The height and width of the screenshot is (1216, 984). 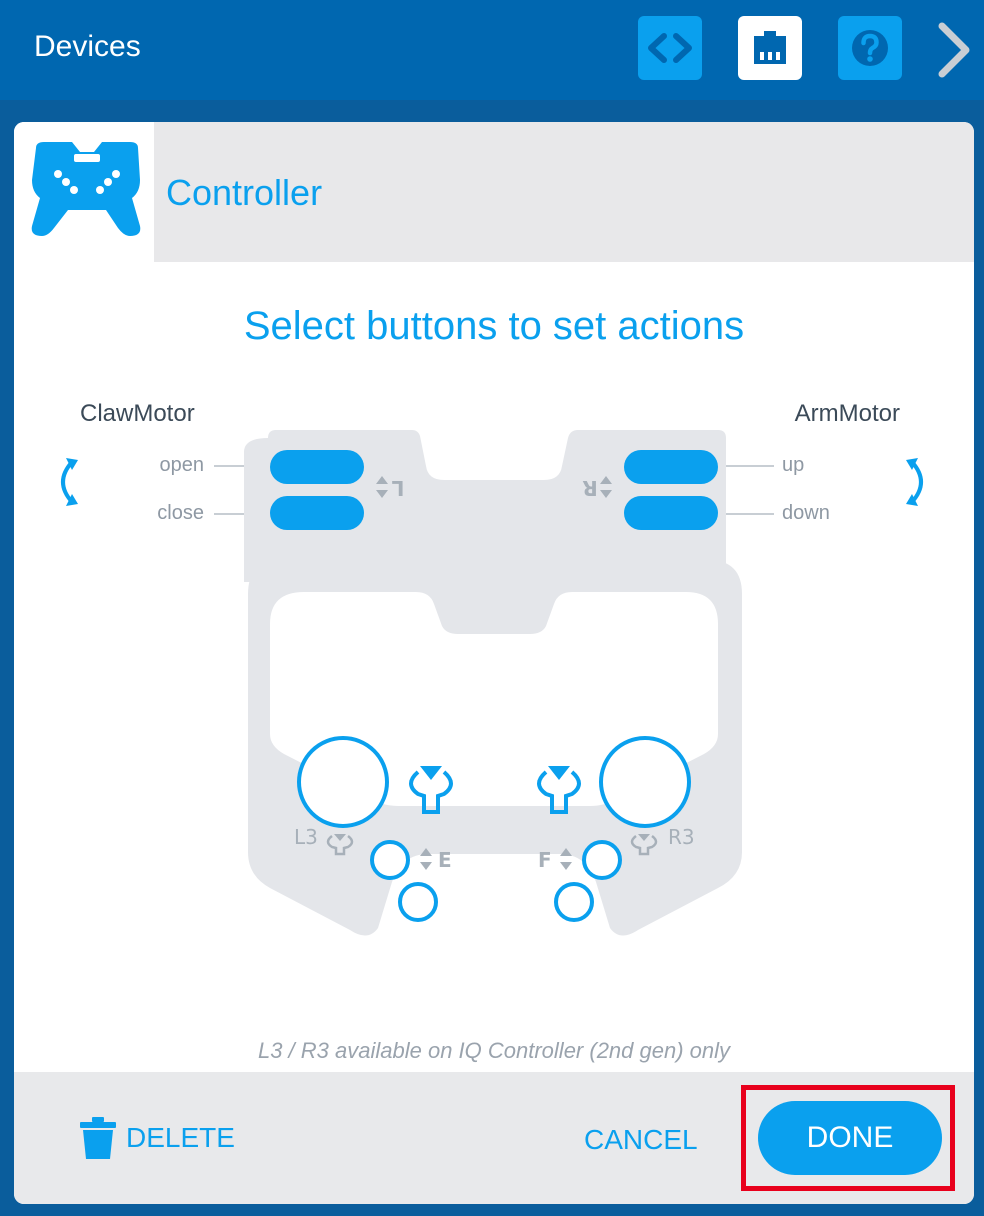 What do you see at coordinates (589, 488) in the screenshot?
I see `right-bumper-label: R` at bounding box center [589, 488].